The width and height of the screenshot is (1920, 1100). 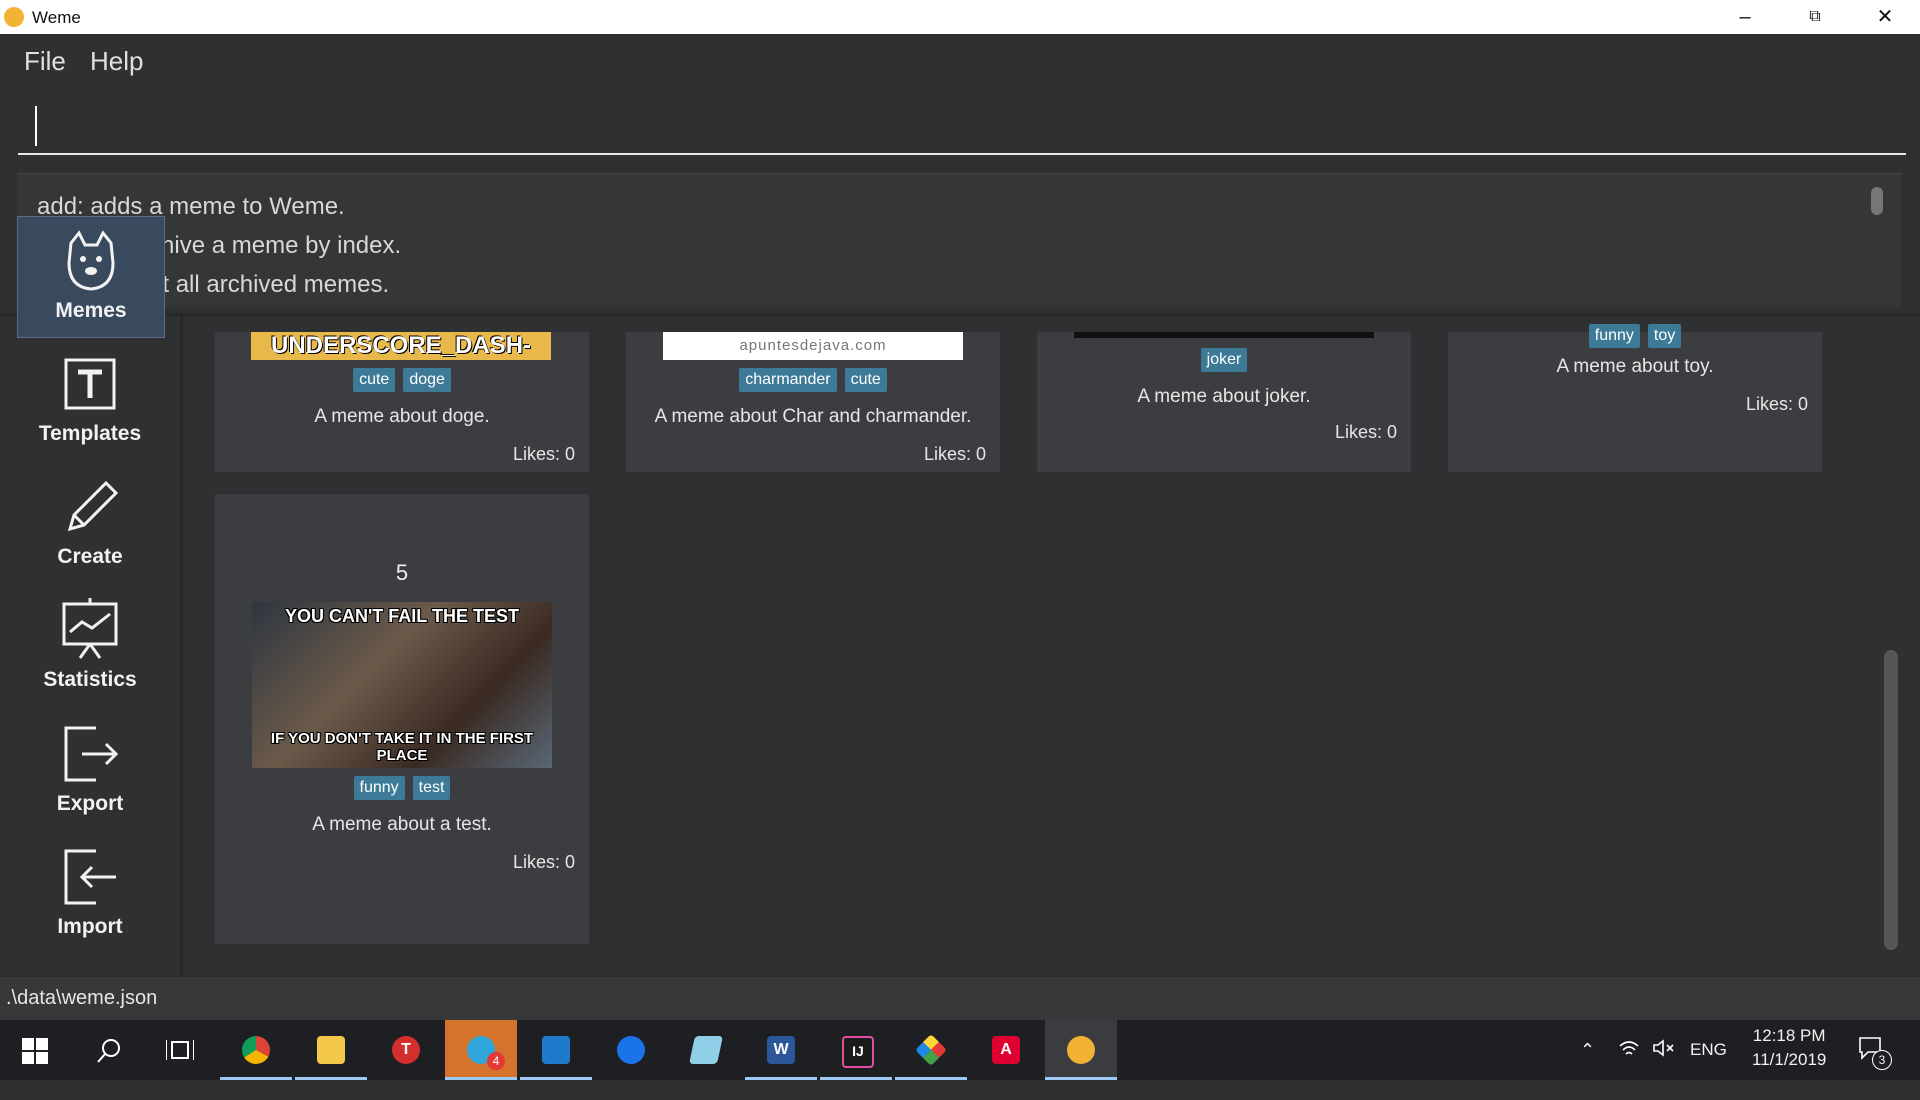 I want to click on minimize-icon: –, so click(x=1745, y=17).